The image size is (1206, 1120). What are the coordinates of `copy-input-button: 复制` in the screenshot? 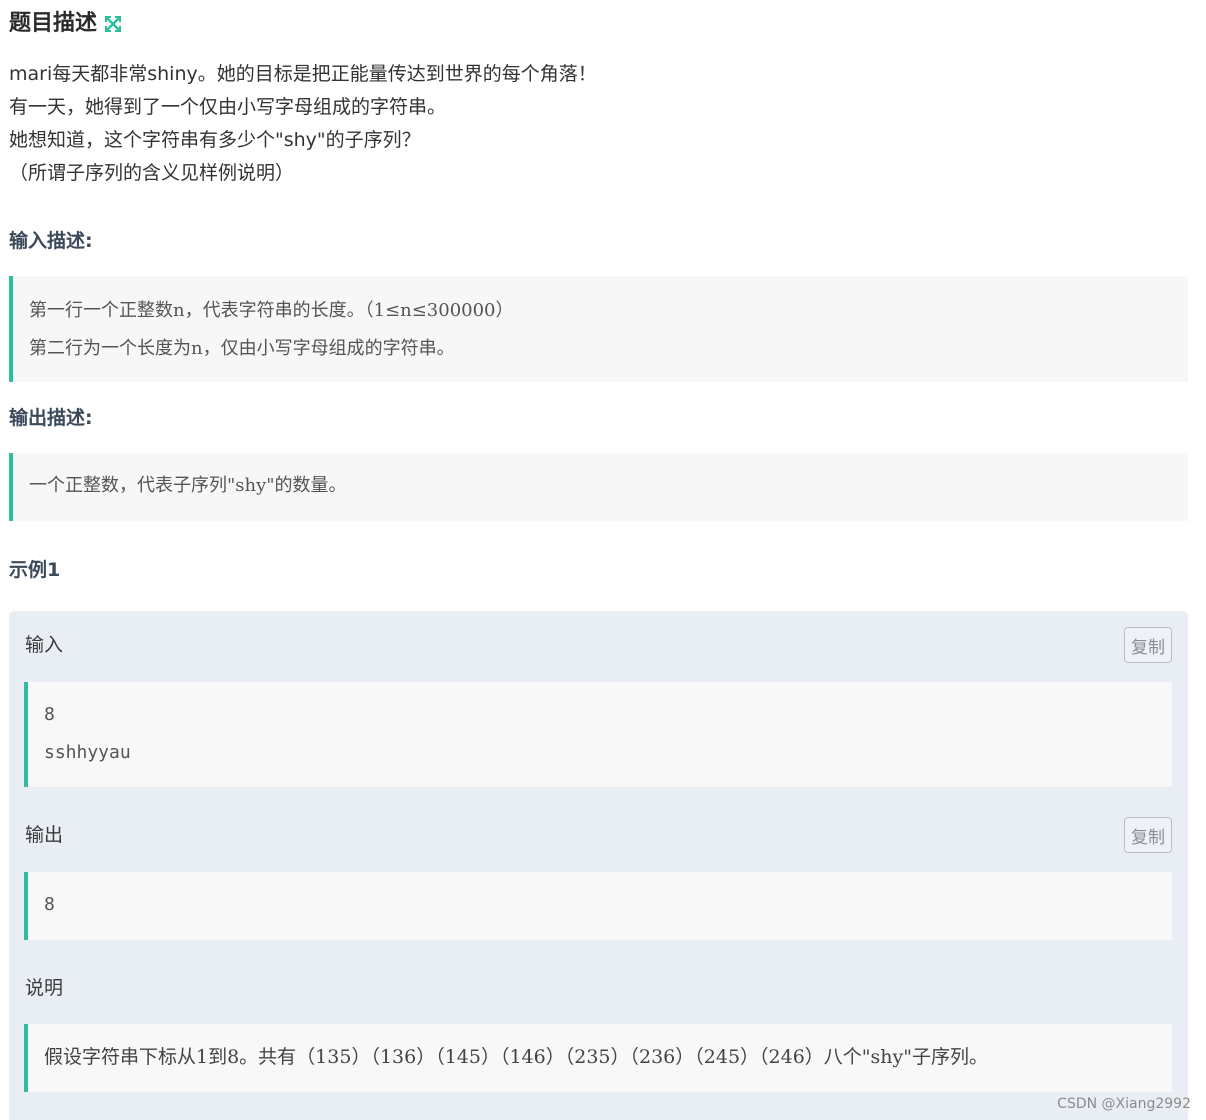 It's located at (1148, 645).